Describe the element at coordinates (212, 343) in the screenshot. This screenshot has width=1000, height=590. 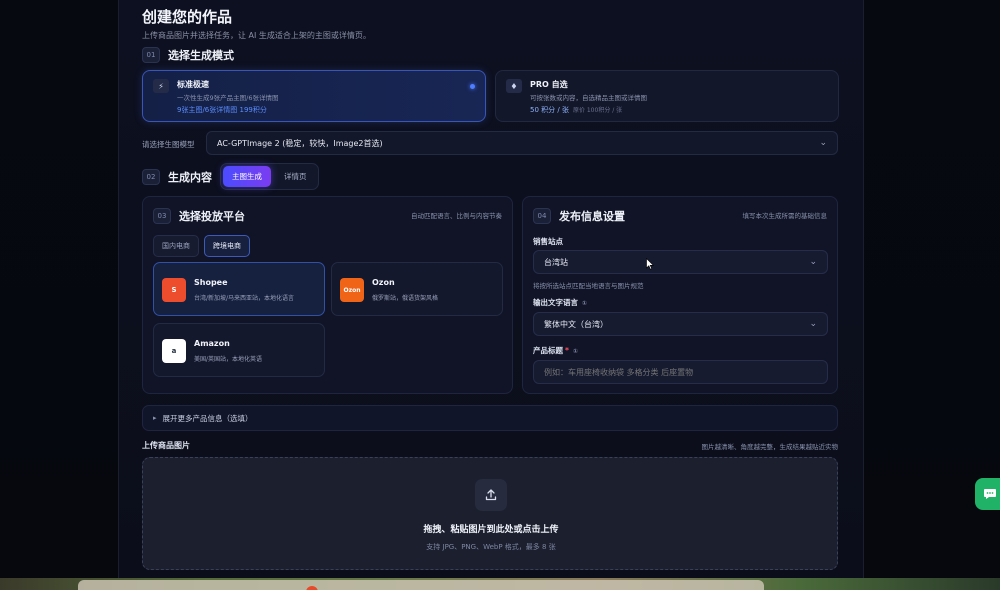
I see `platform-name: Amazon` at that location.